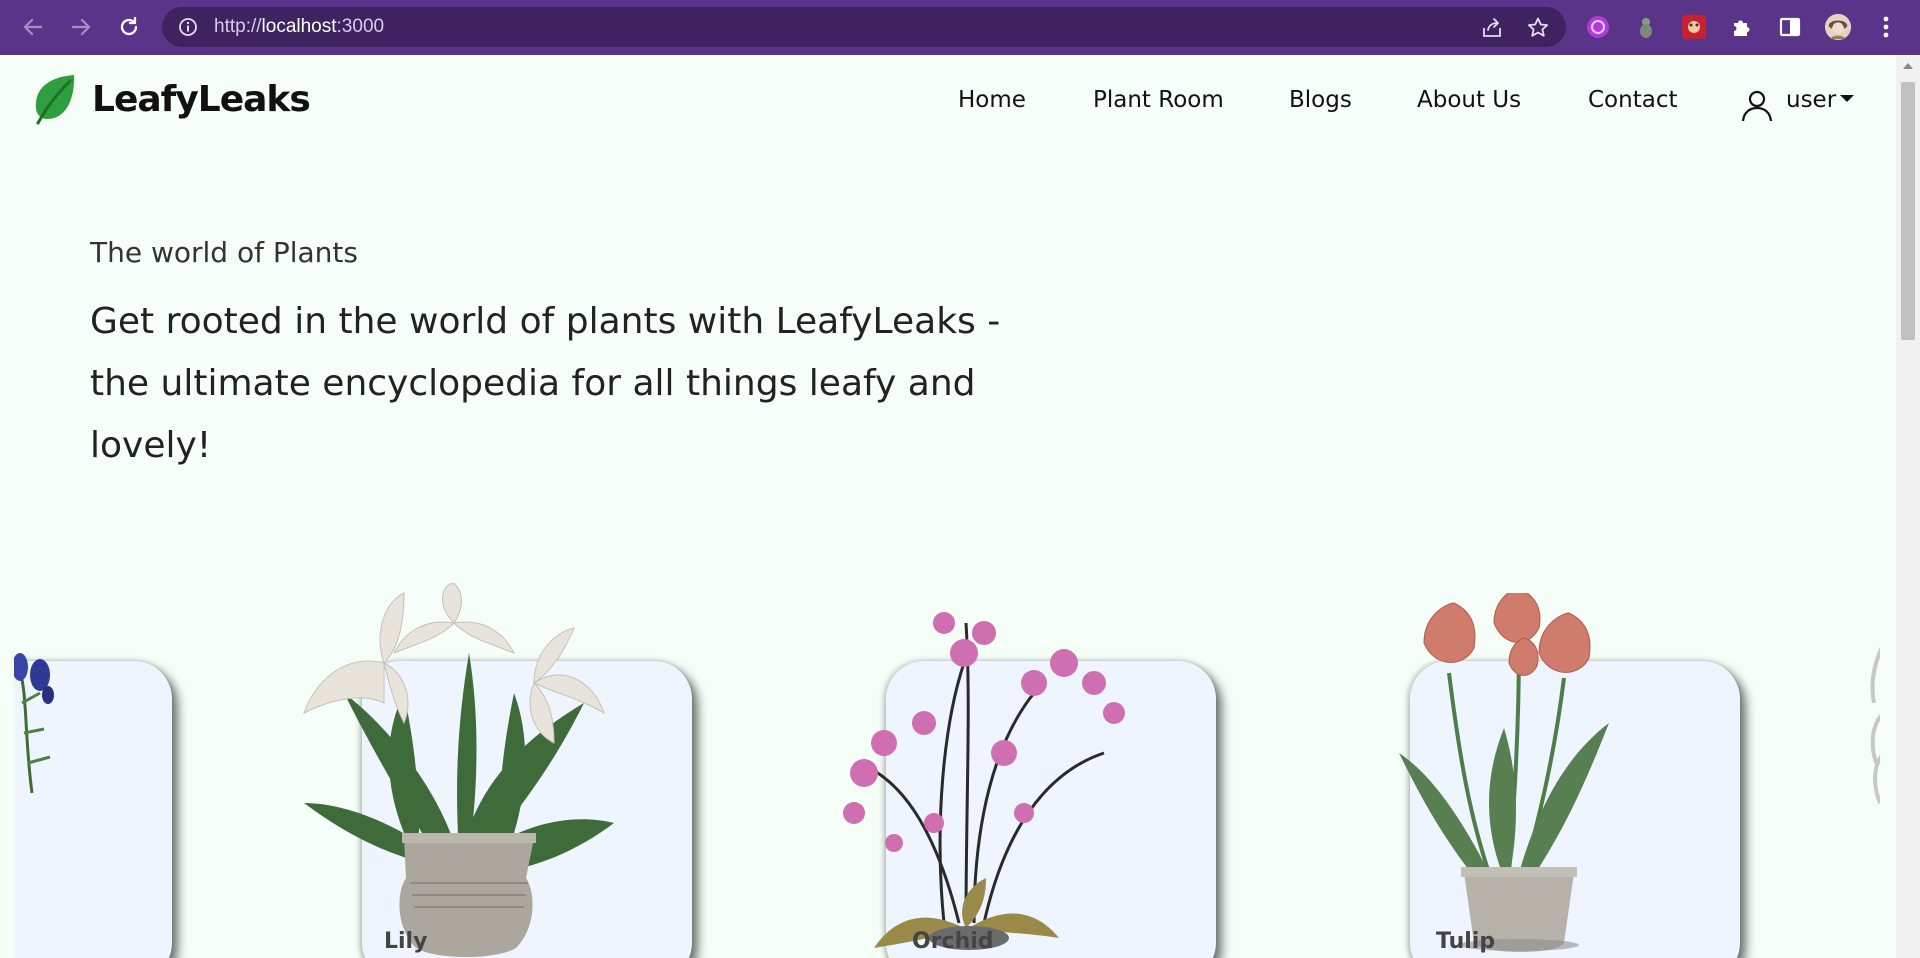 Image resolution: width=1920 pixels, height=958 pixels. I want to click on url-host: localhost, so click(299, 26).